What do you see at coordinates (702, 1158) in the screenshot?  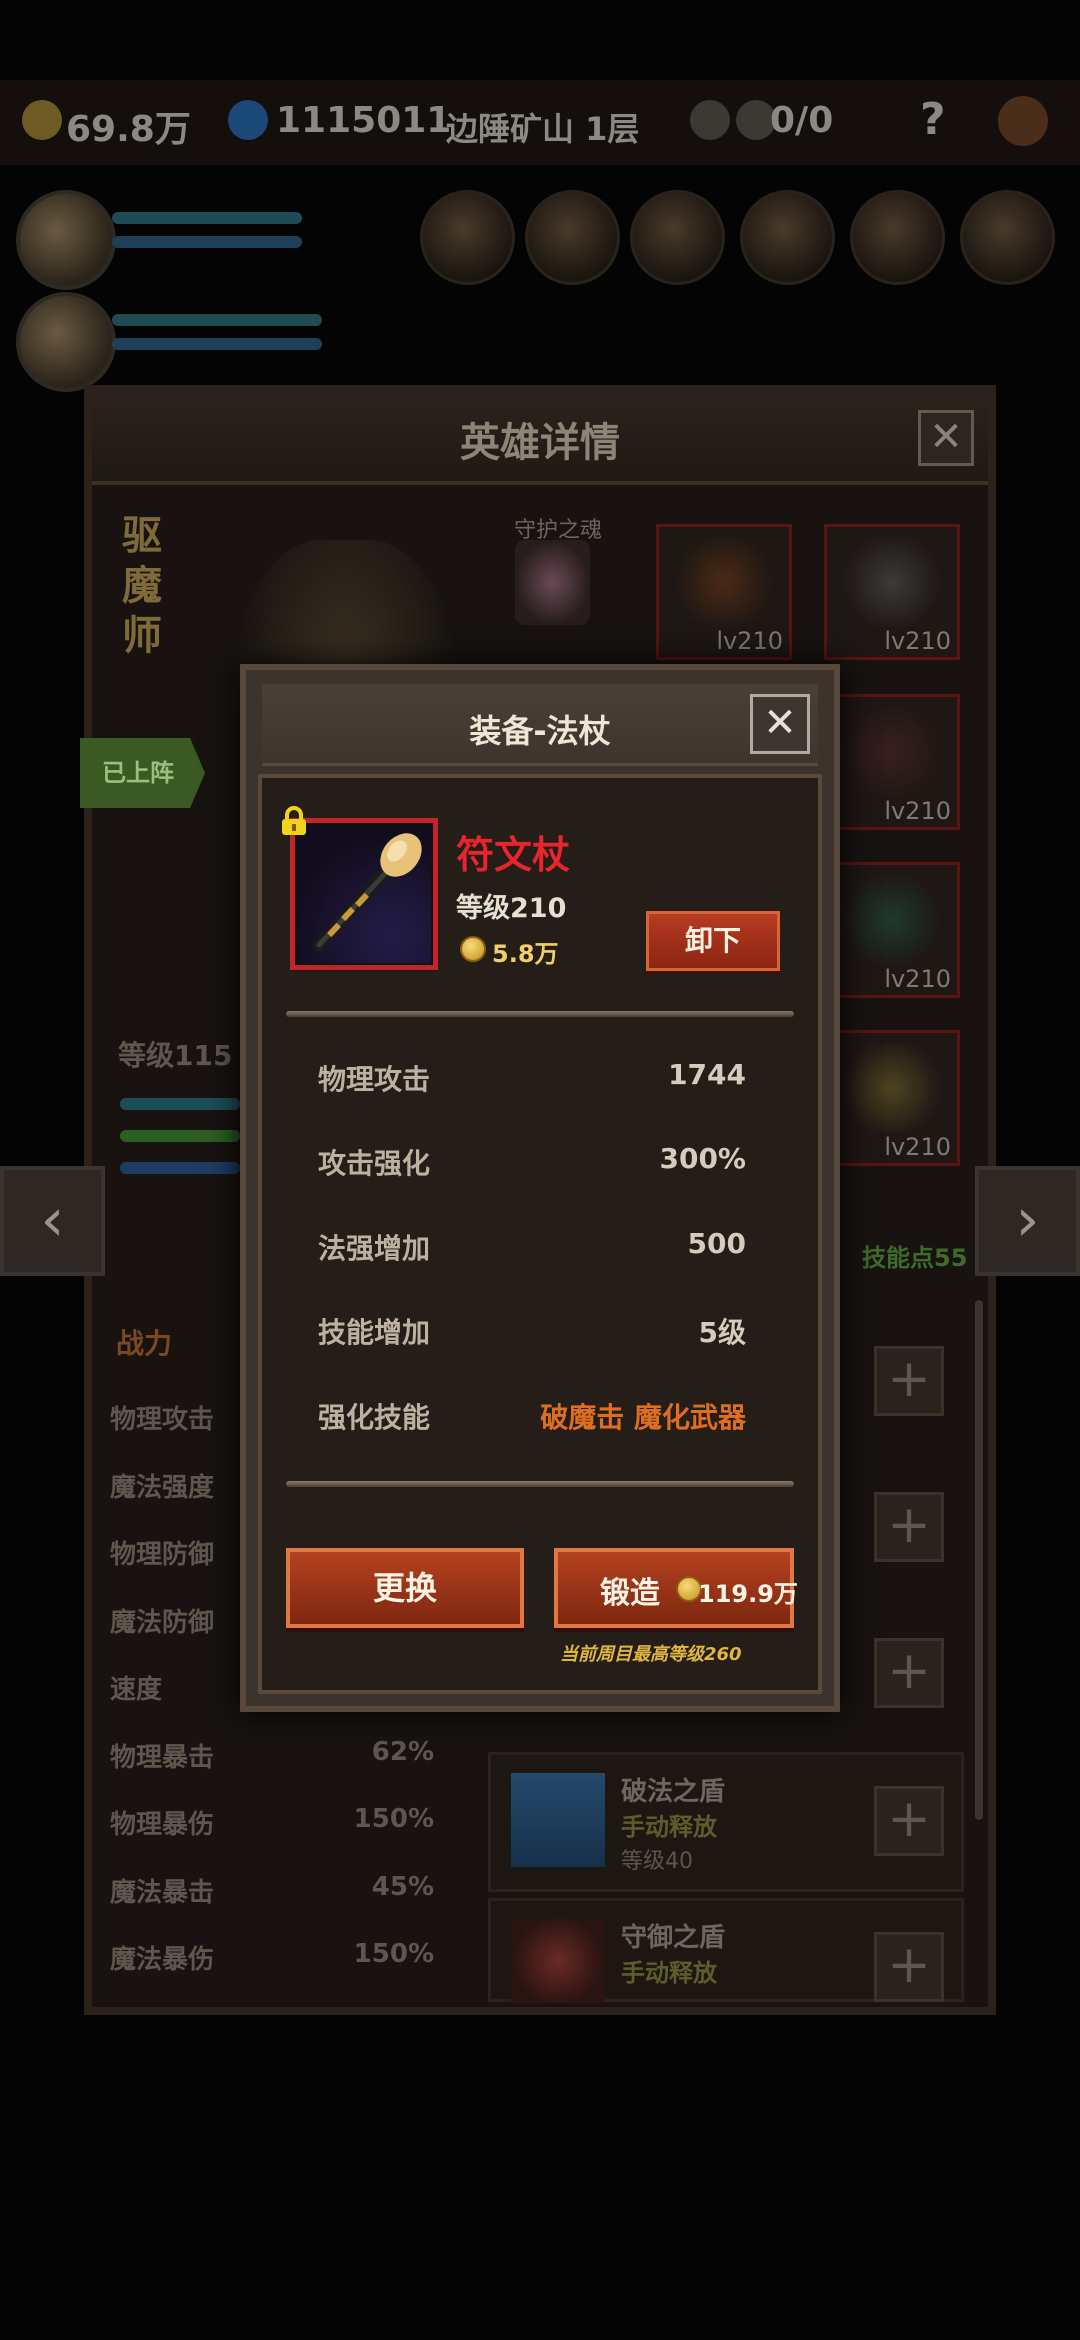 I see `item-stat-value: 300%` at bounding box center [702, 1158].